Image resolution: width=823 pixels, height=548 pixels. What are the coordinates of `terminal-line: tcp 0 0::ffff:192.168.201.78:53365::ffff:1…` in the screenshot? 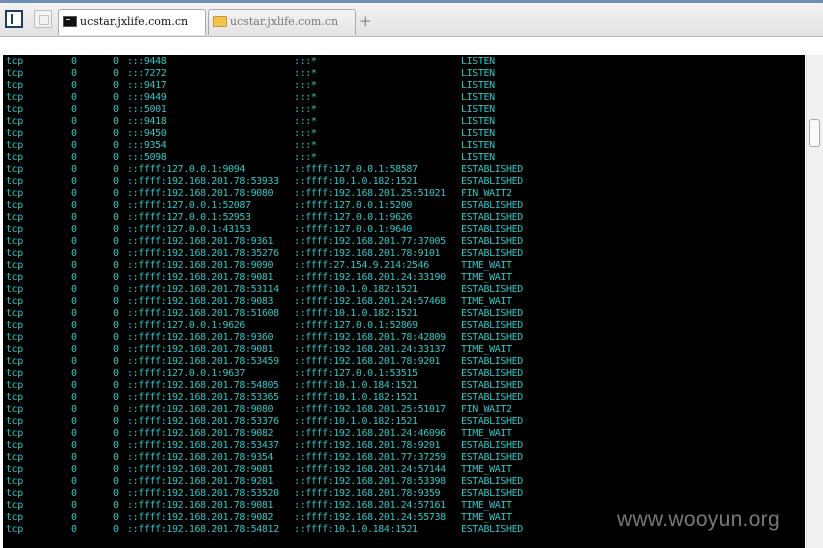 It's located at (404, 398).